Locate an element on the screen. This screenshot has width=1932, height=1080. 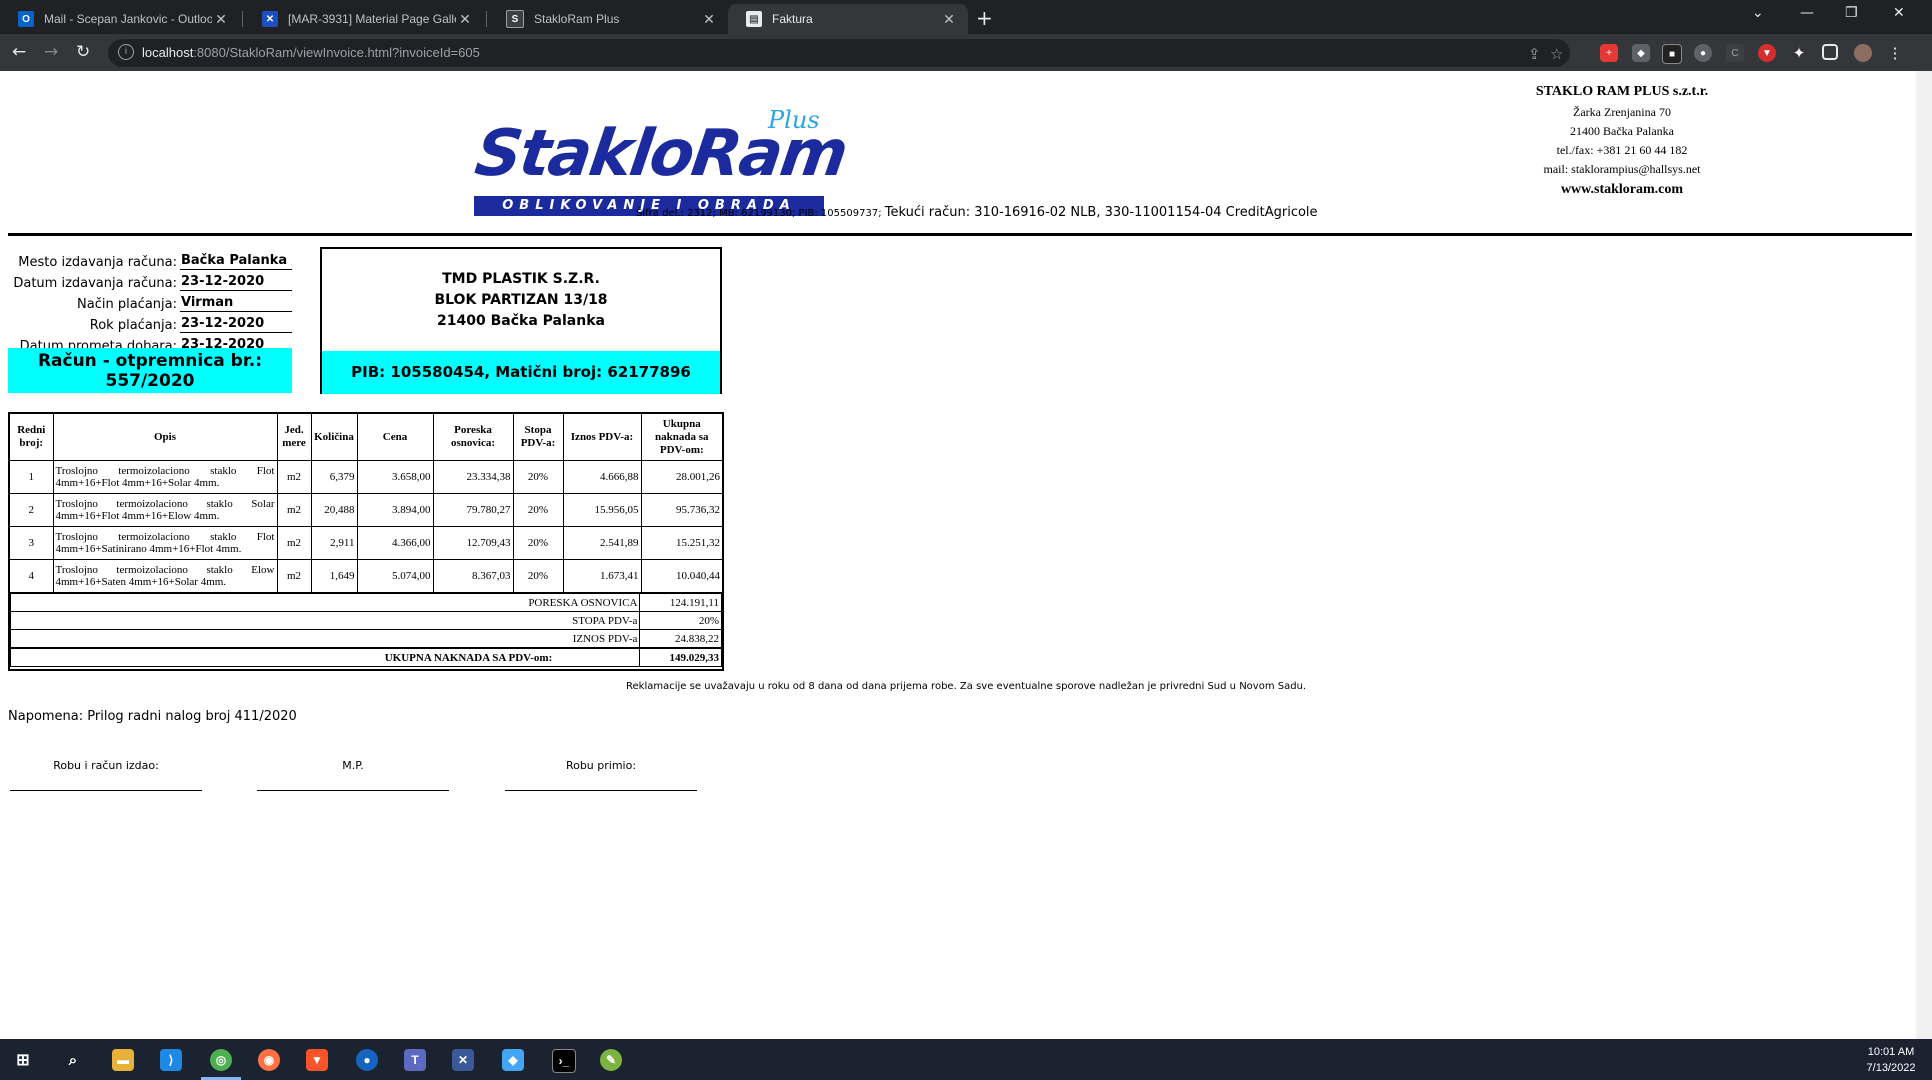
tab-title: Faktura is located at coordinates (792, 19).